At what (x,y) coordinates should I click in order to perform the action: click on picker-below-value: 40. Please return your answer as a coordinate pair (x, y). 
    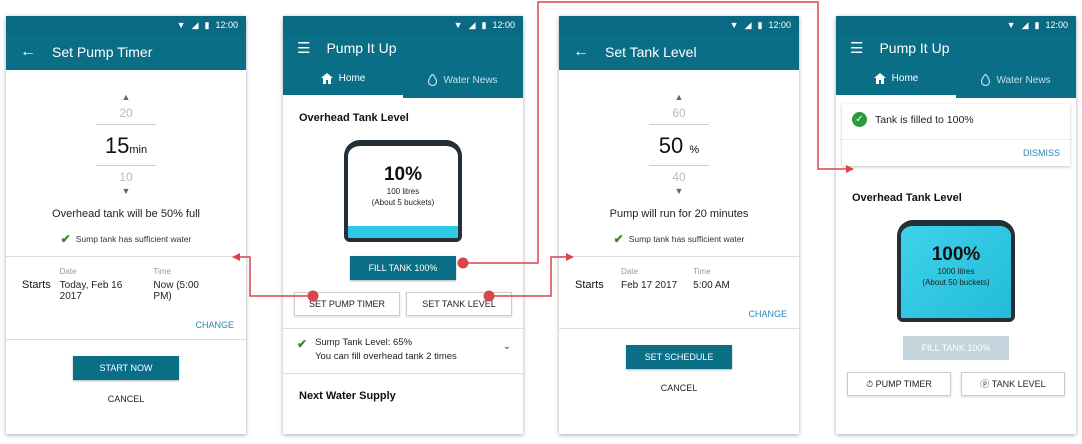
    Looking at the image, I should click on (679, 177).